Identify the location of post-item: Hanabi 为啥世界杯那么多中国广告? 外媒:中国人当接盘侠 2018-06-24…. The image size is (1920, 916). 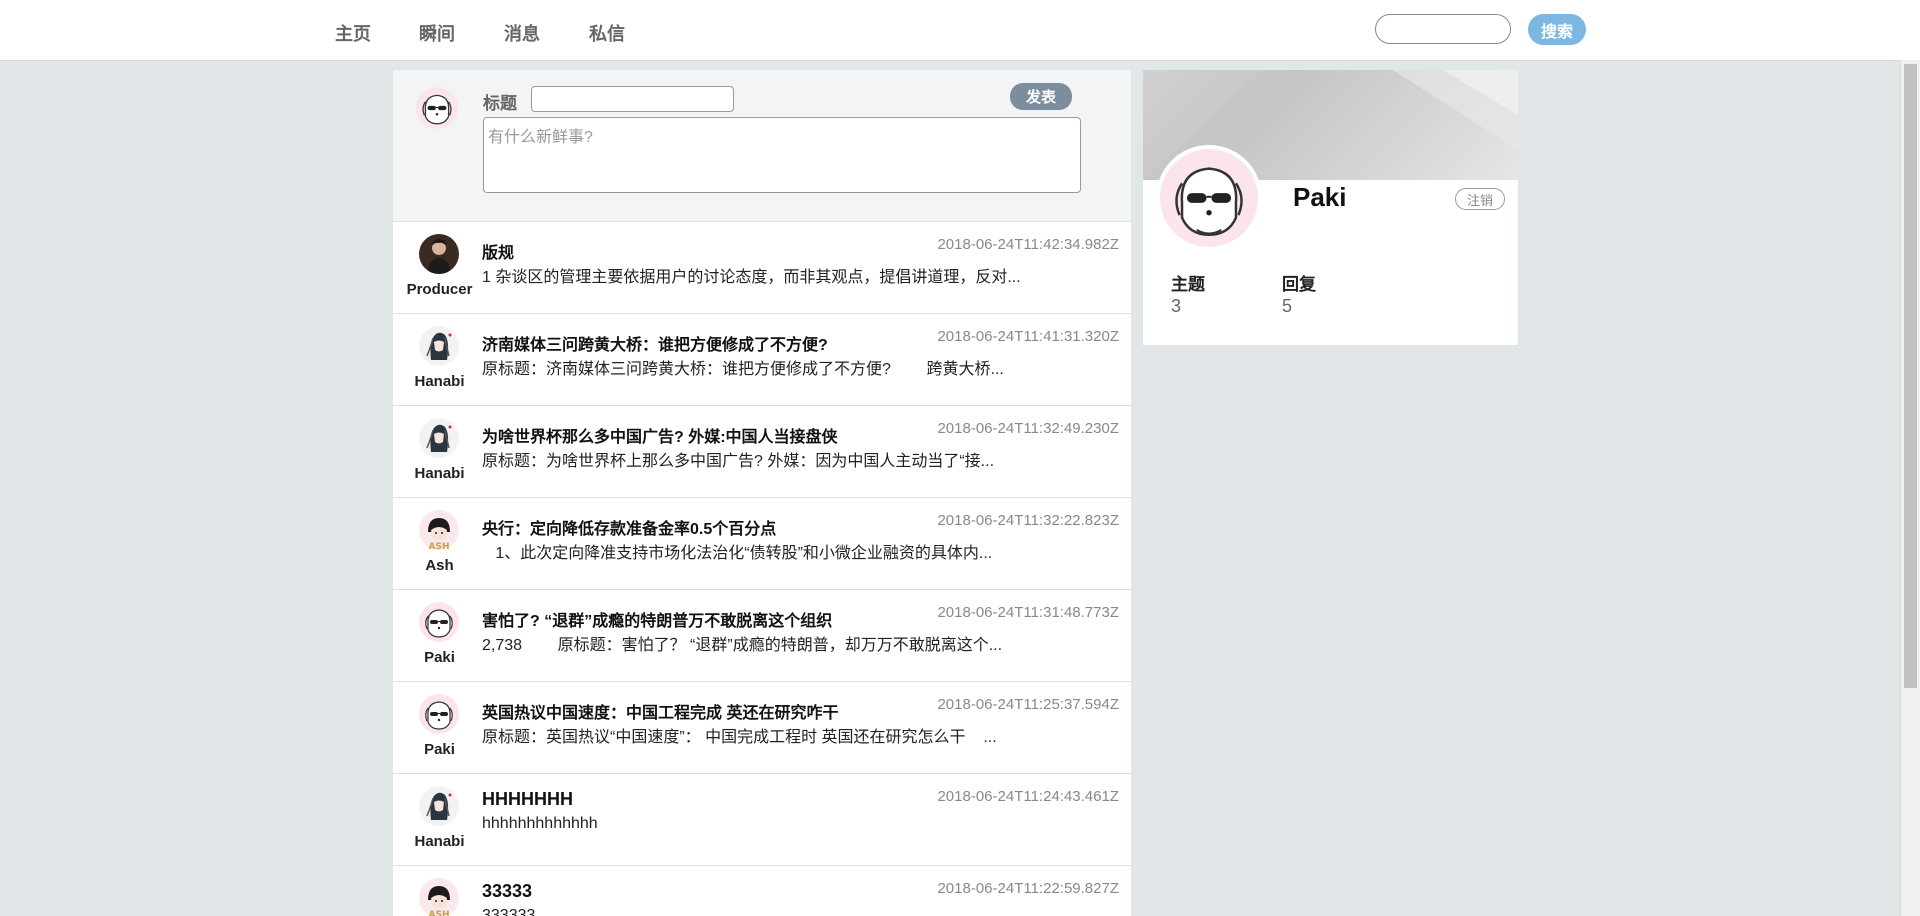
(762, 452).